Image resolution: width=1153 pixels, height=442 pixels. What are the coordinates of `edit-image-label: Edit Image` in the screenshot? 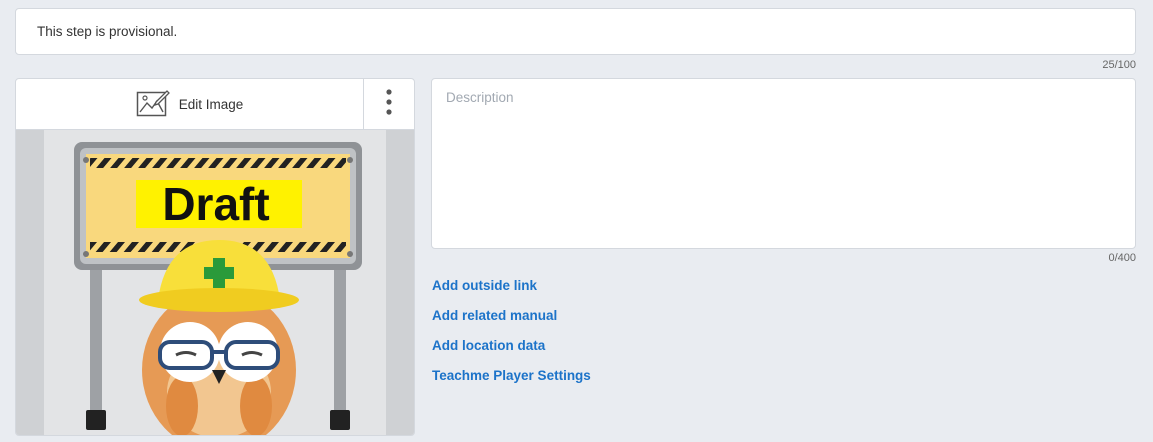 It's located at (211, 104).